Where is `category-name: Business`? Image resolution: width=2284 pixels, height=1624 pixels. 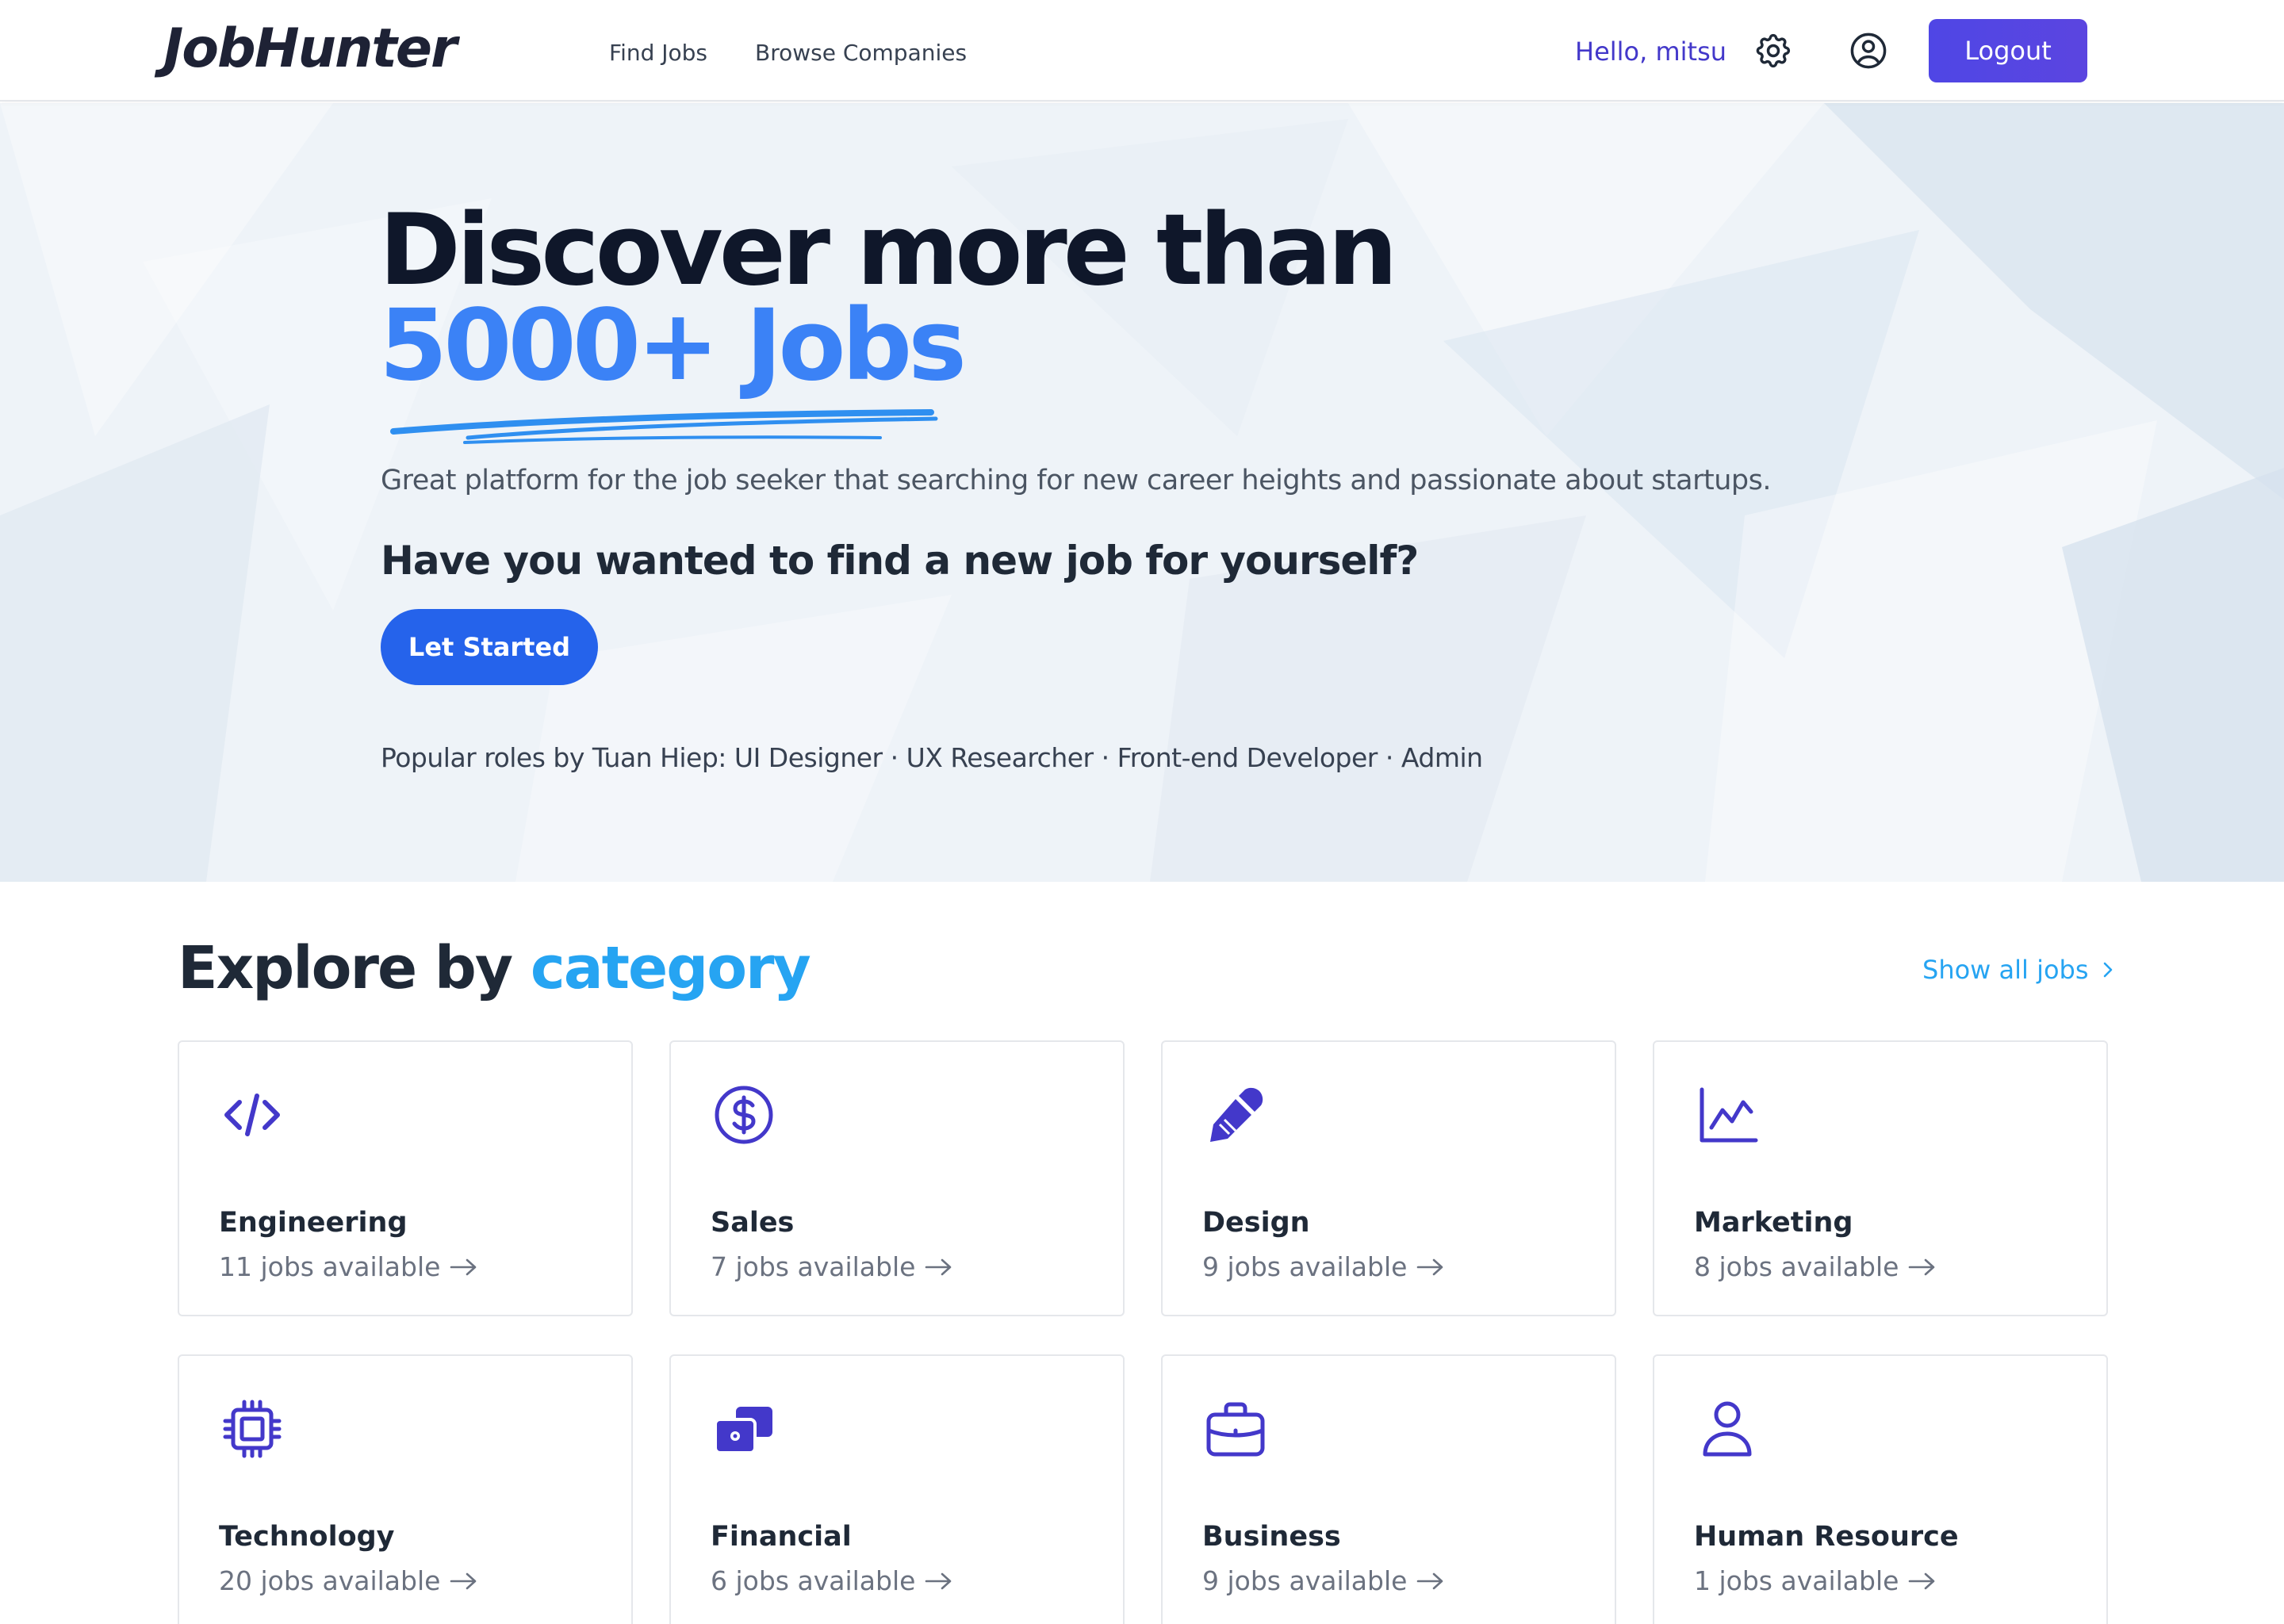
category-name: Business is located at coordinates (1271, 1537).